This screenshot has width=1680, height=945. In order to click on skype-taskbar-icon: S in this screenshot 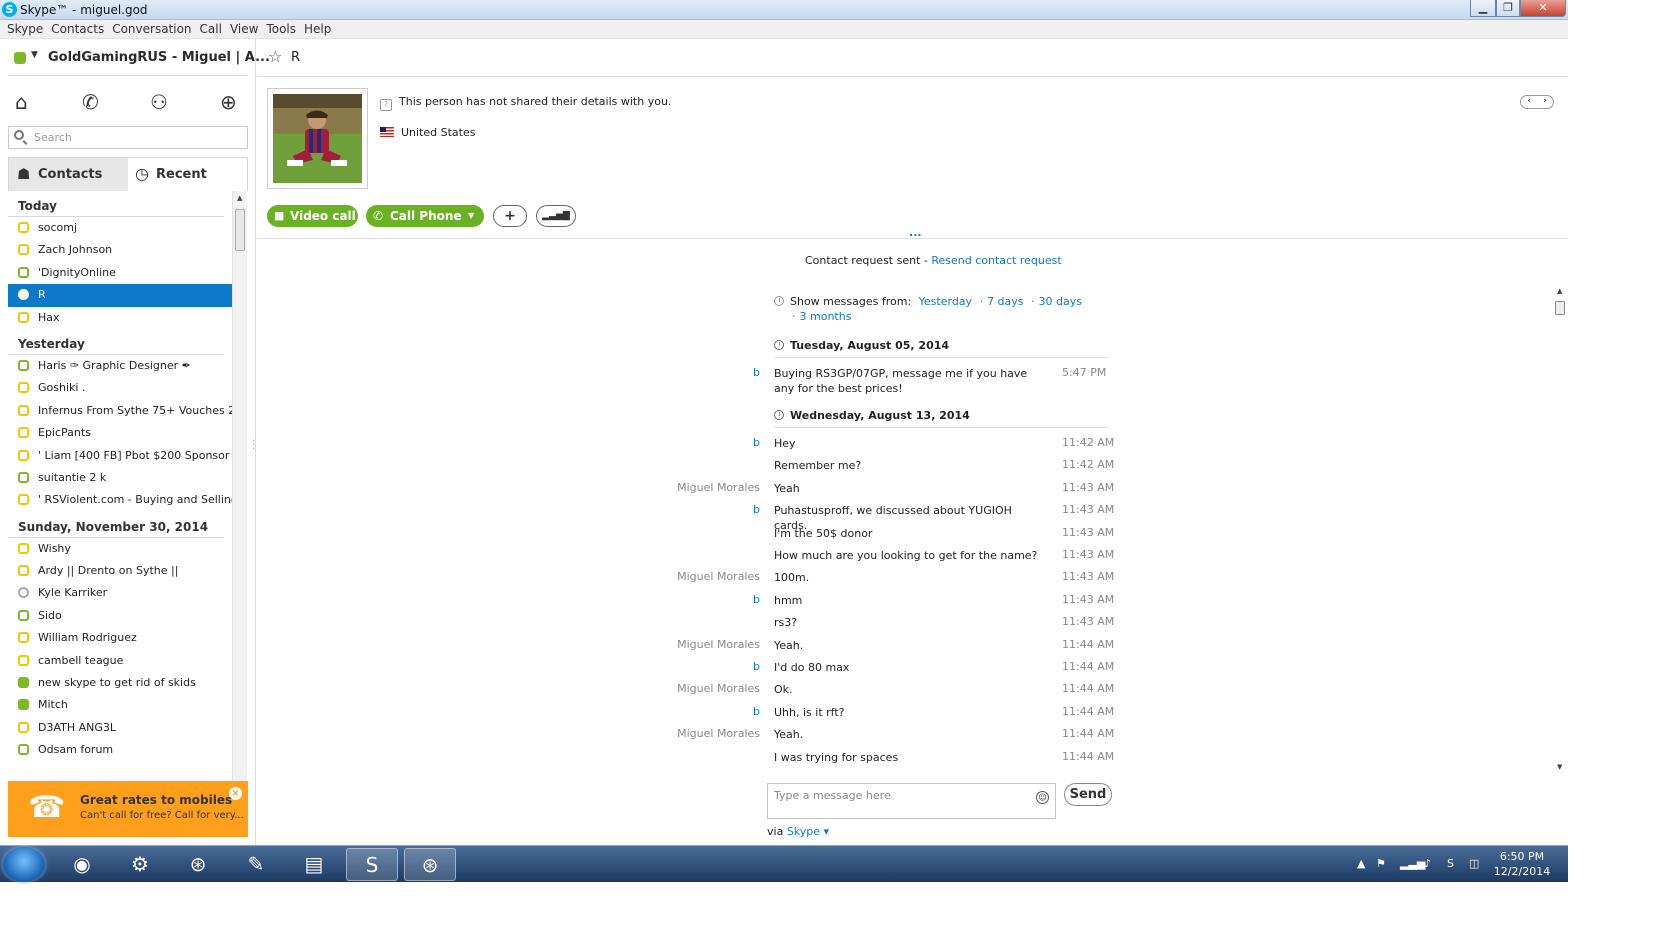, I will do `click(372, 864)`.